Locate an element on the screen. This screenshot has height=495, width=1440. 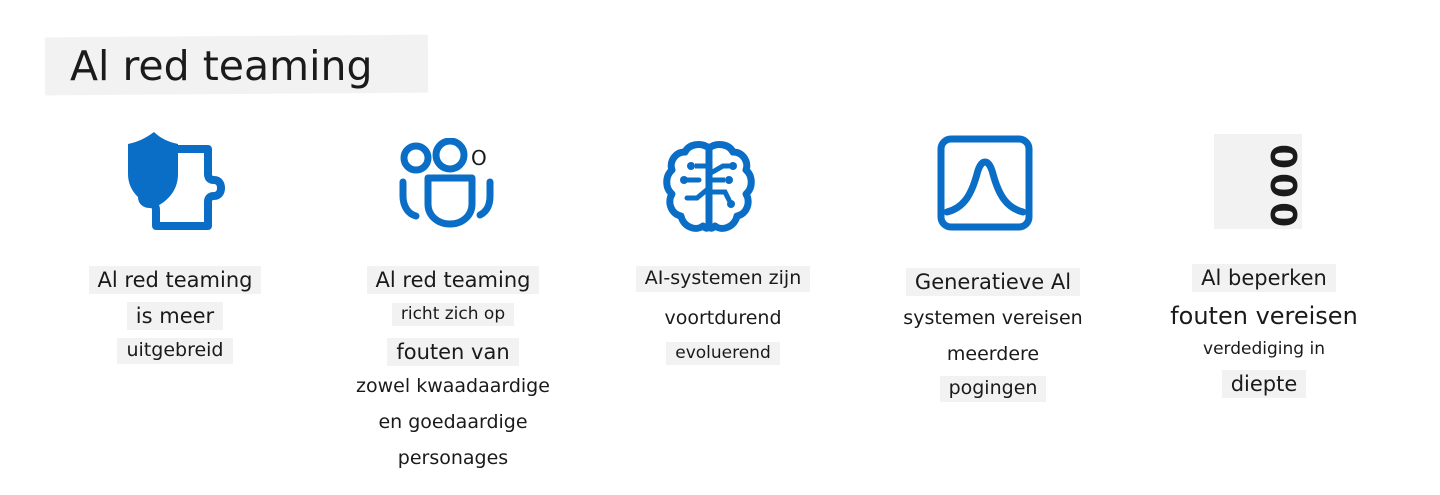
card-line: systemen vereisen is located at coordinates (993, 318).